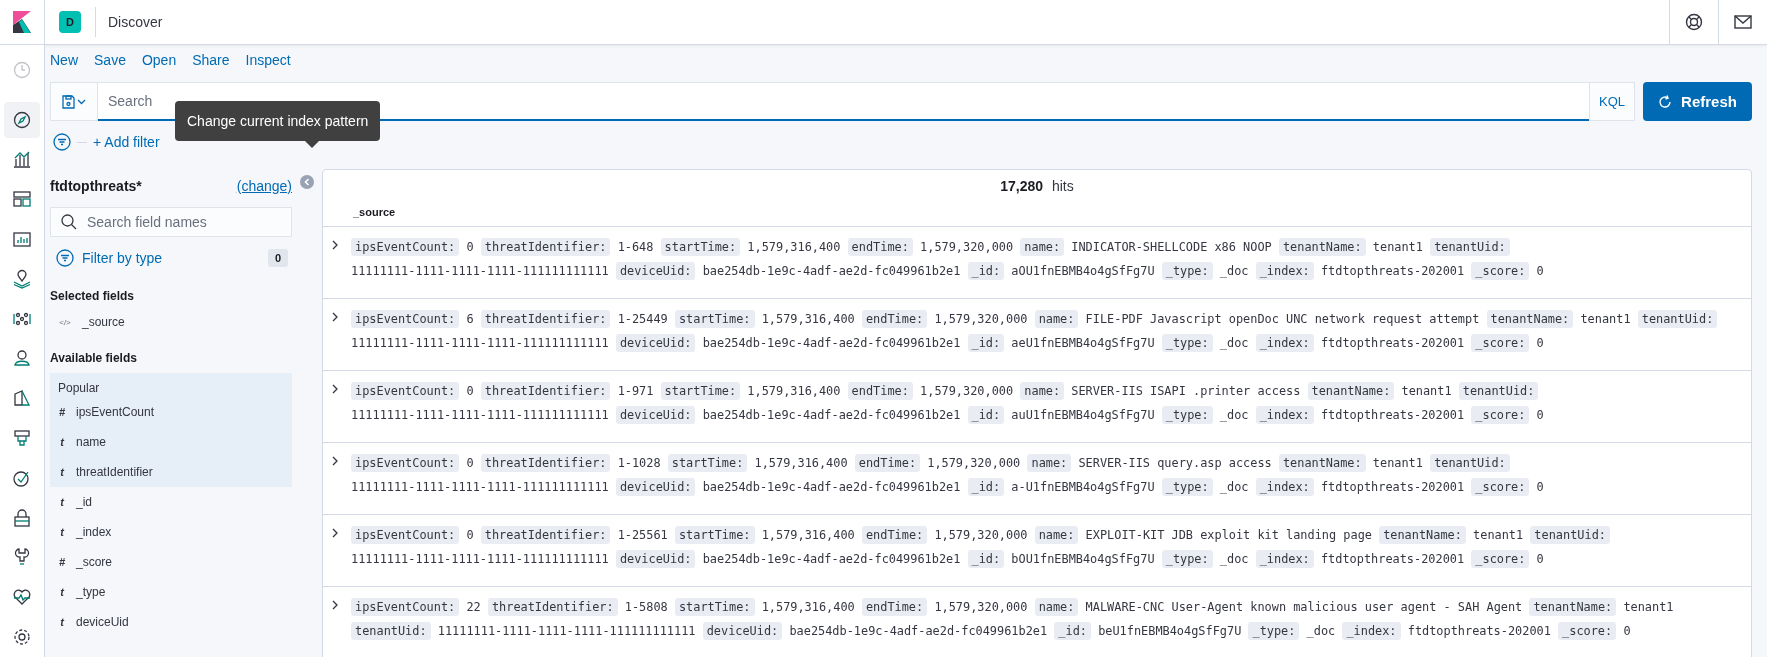 The width and height of the screenshot is (1767, 657). I want to click on field-search-input: Search field names, so click(183, 222).